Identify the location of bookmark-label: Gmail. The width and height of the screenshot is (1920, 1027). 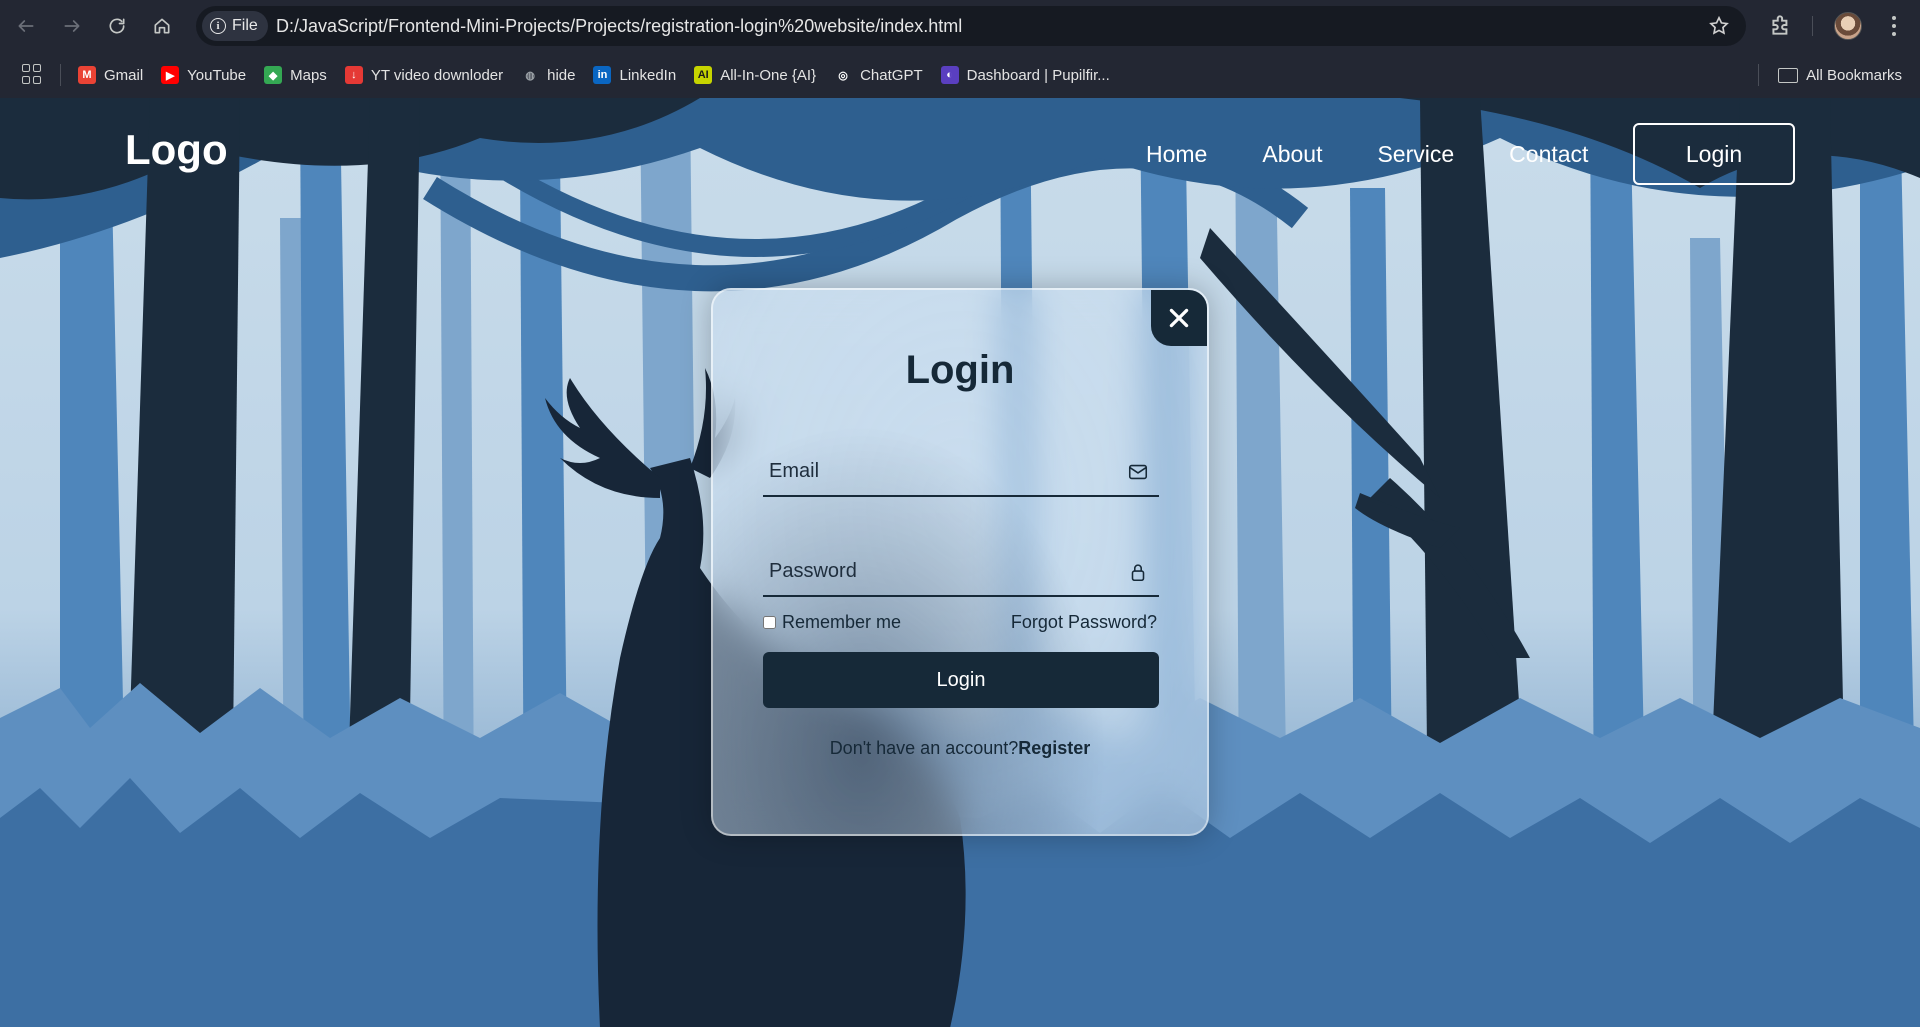
(124, 75).